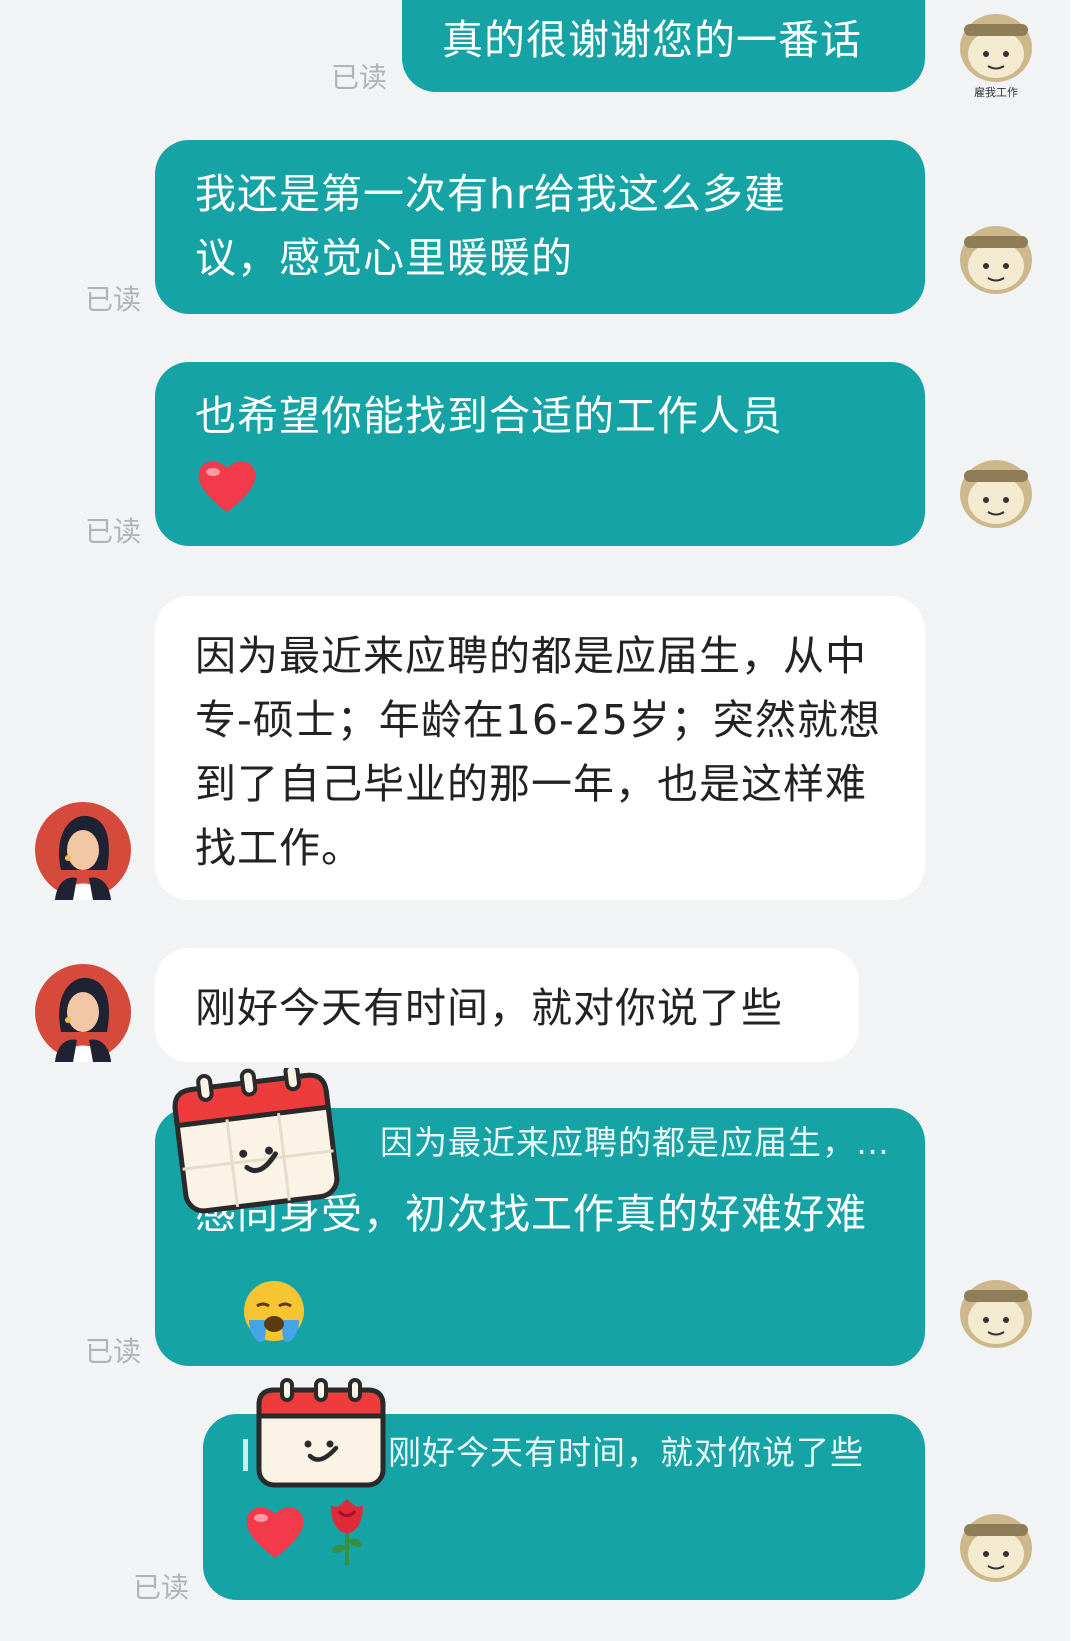  I want to click on message-bubble-5: 刚好今天有时间，就对你说了些, so click(507, 1005).